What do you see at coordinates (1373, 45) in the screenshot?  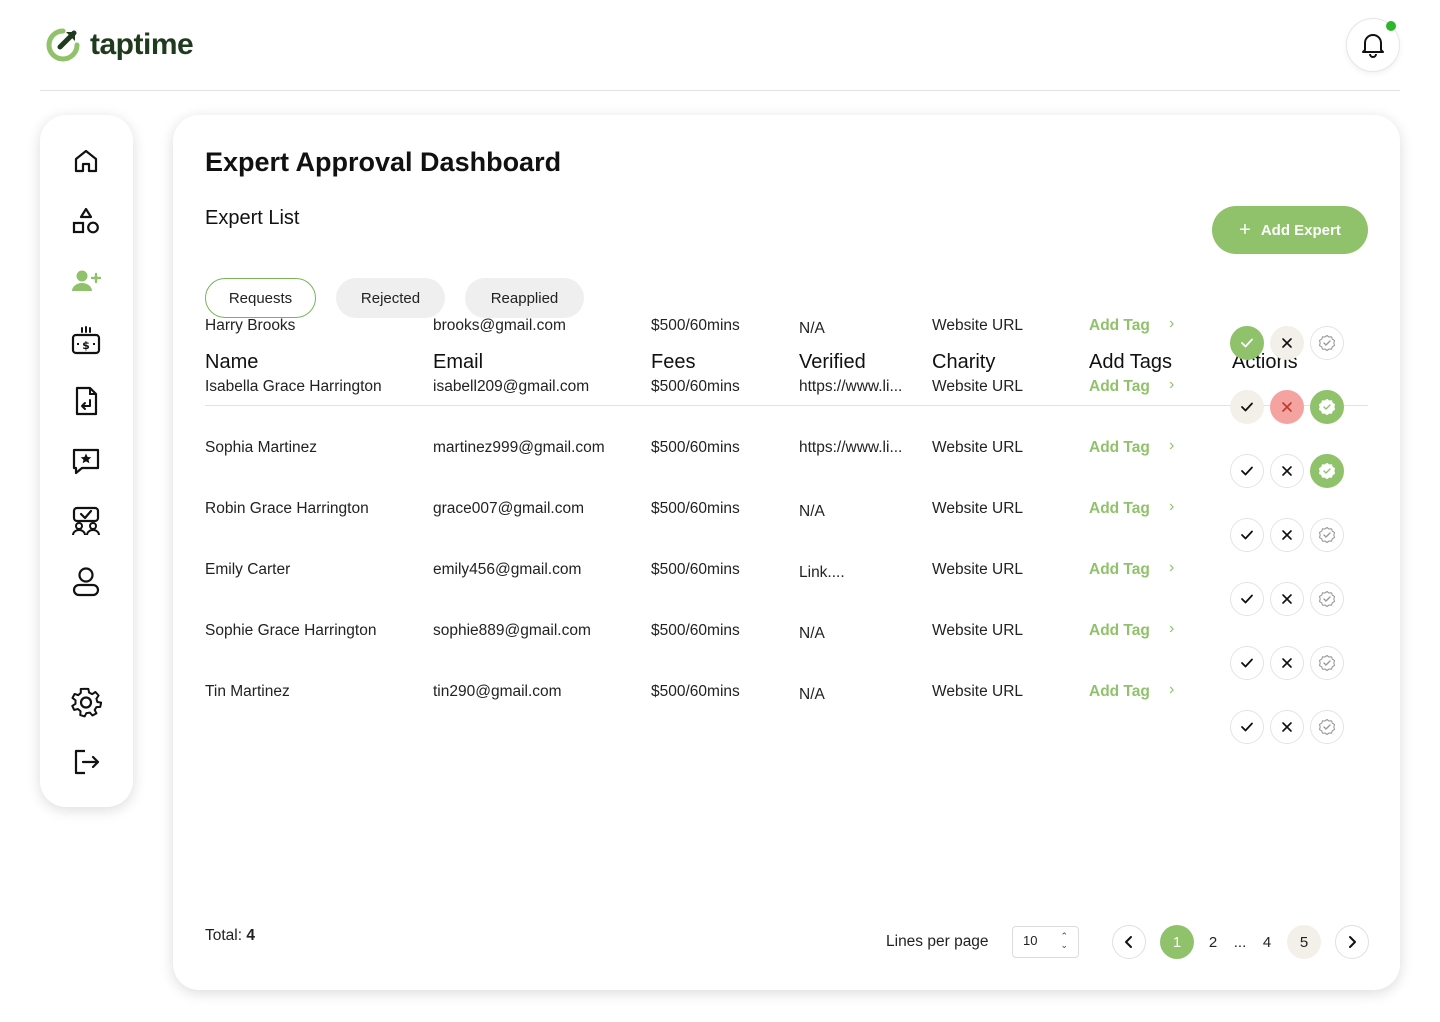 I see `notification-button` at bounding box center [1373, 45].